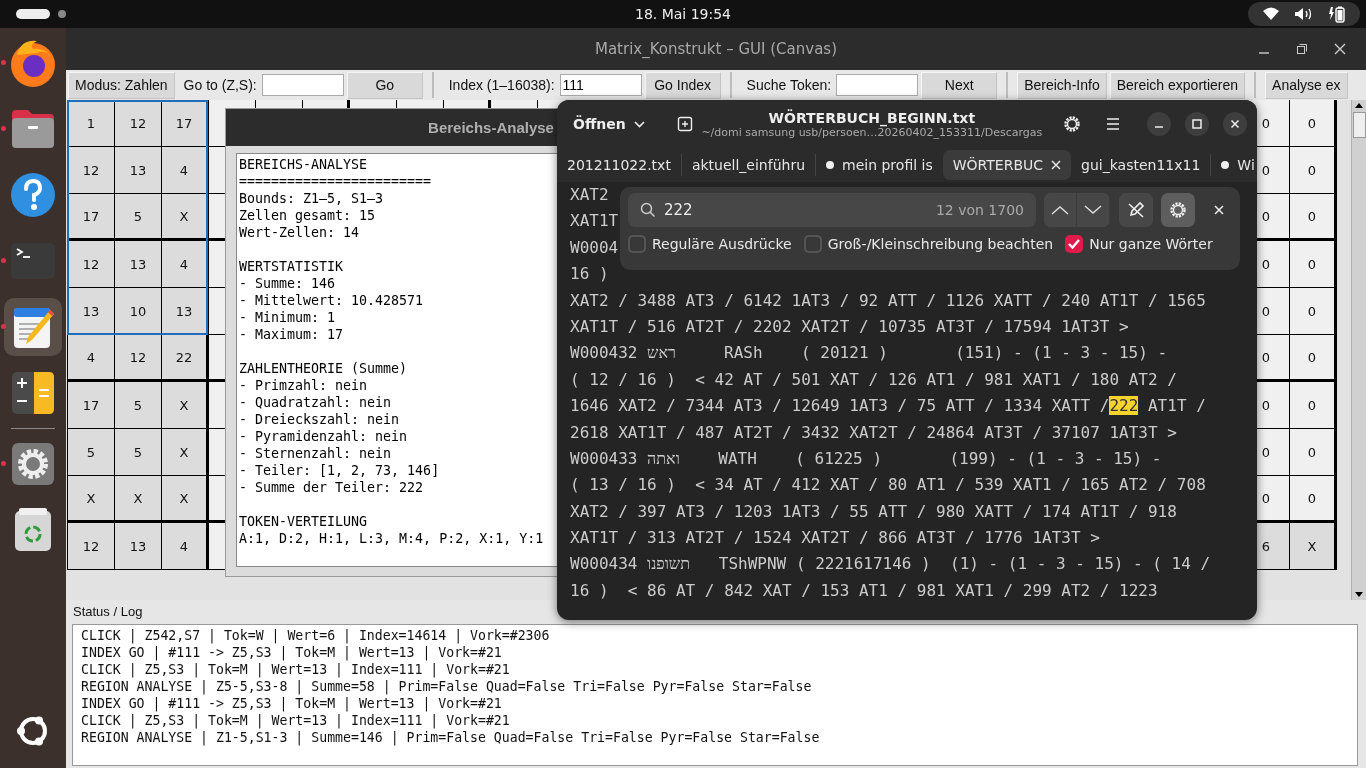  Describe the element at coordinates (316, 635) in the screenshot. I see `log-line: CLICK | Z542,S7 | Tok=W | Wert=6 | Index=14614 | Vork=#2306` at that location.